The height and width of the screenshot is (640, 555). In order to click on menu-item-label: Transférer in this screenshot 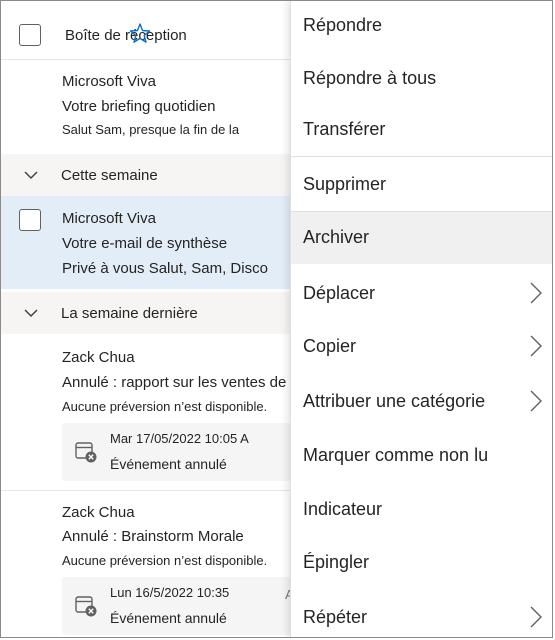, I will do `click(344, 129)`.